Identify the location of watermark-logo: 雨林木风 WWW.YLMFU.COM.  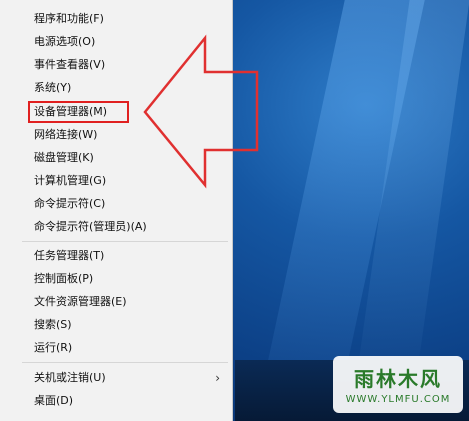
(398, 384).